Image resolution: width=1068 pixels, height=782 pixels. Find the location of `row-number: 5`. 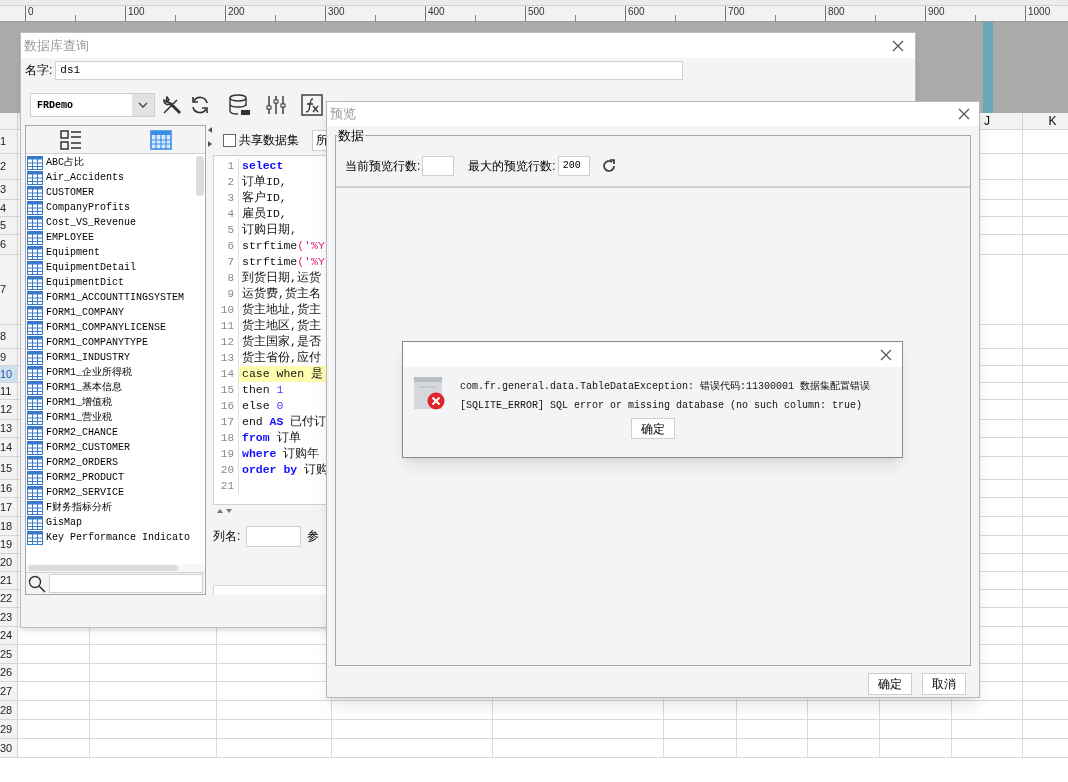

row-number: 5 is located at coordinates (9, 226).